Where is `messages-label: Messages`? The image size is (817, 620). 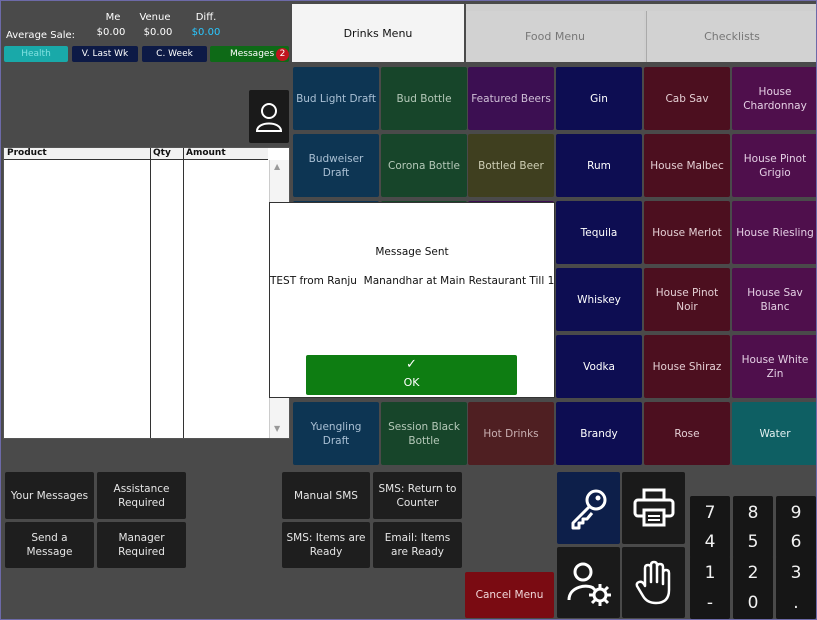 messages-label: Messages is located at coordinates (252, 54).